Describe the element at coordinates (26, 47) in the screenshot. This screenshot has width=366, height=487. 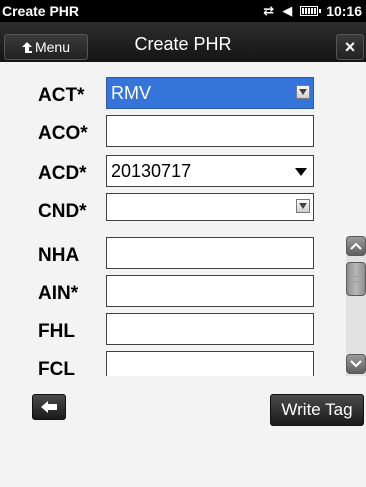
I see `menu-arrow-icon` at that location.